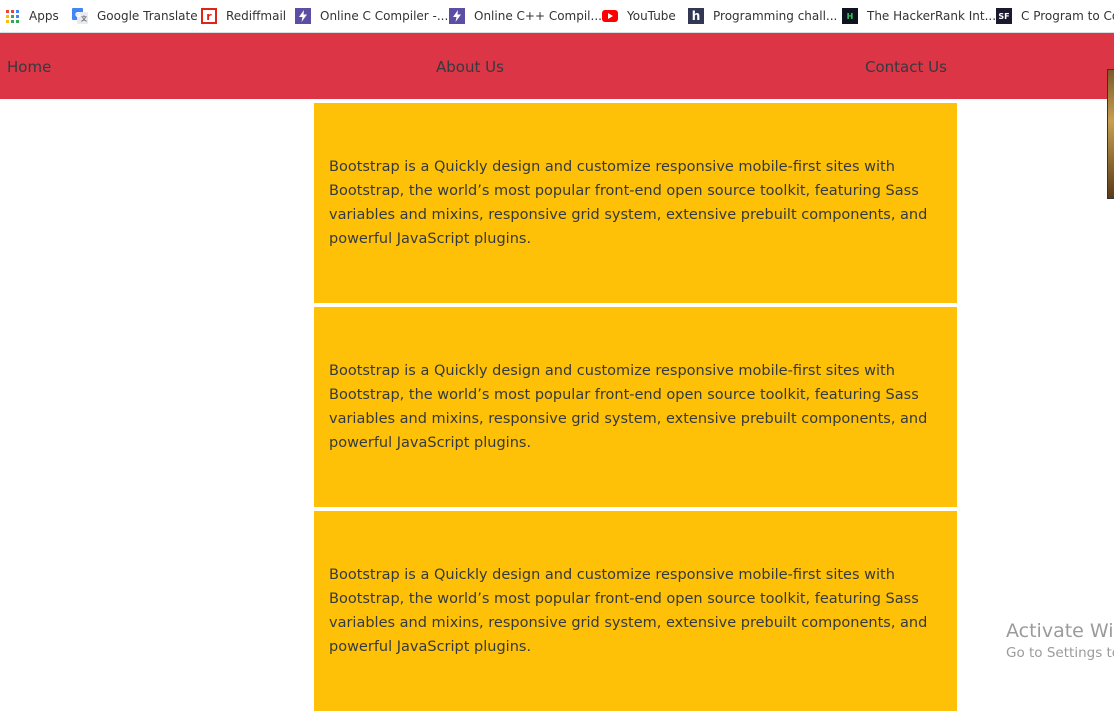 The width and height of the screenshot is (1114, 711). Describe the element at coordinates (12, 16) in the screenshot. I see `apps-grid-icon` at that location.